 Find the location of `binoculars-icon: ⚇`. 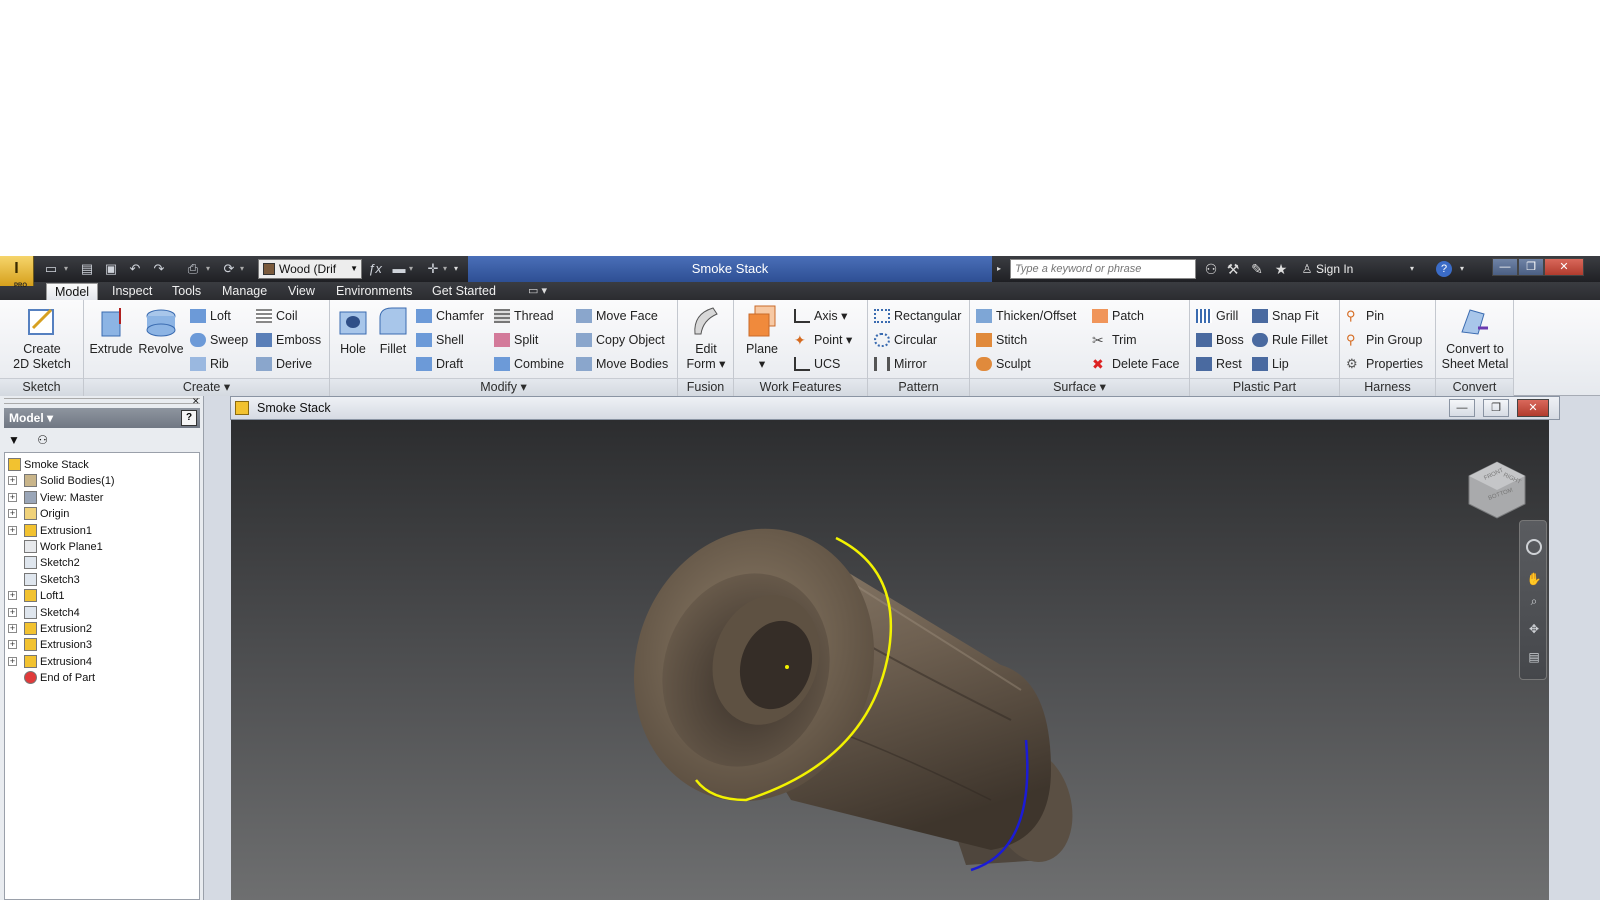

binoculars-icon: ⚇ is located at coordinates (1211, 269).